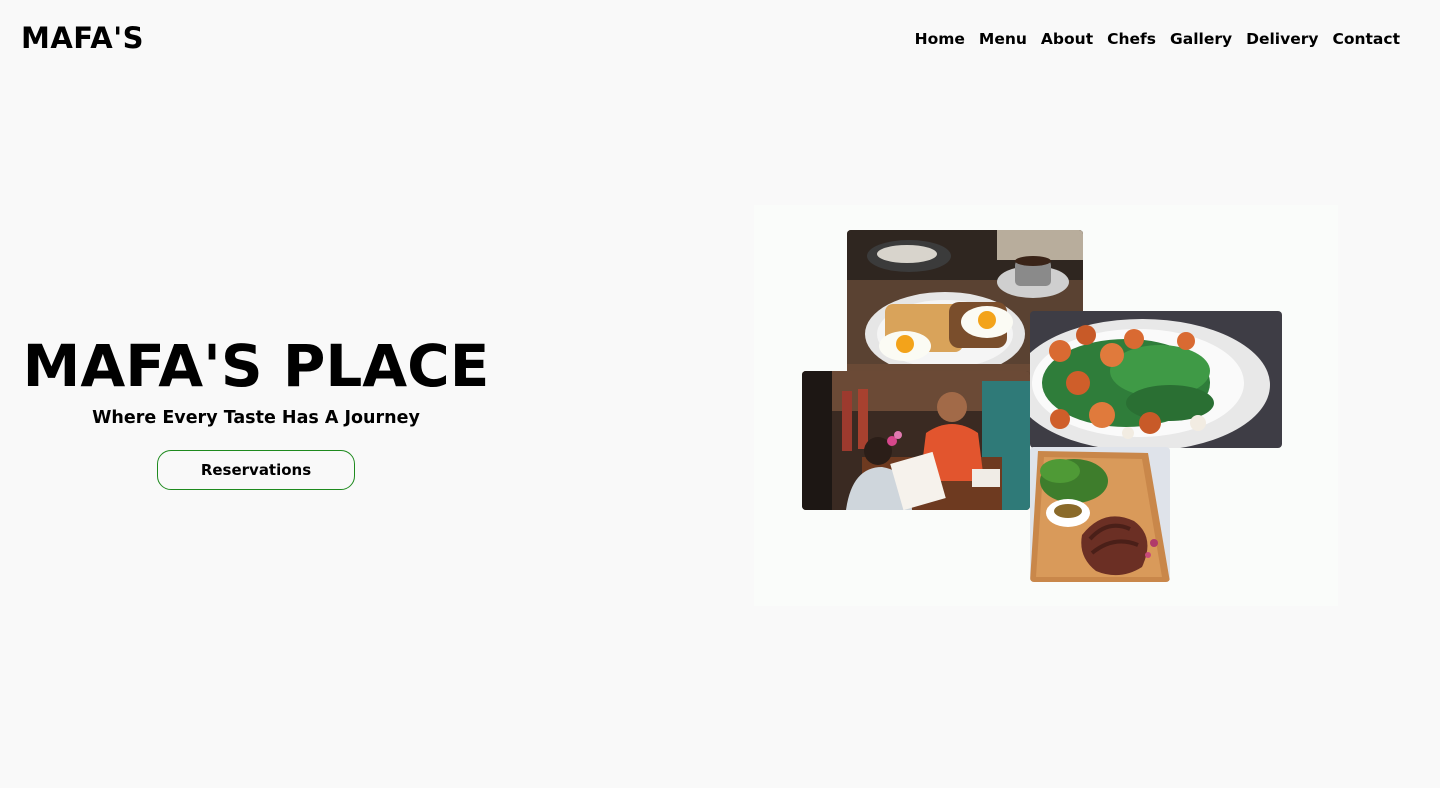  I want to click on nav-link-contact: Contact, so click(1366, 39).